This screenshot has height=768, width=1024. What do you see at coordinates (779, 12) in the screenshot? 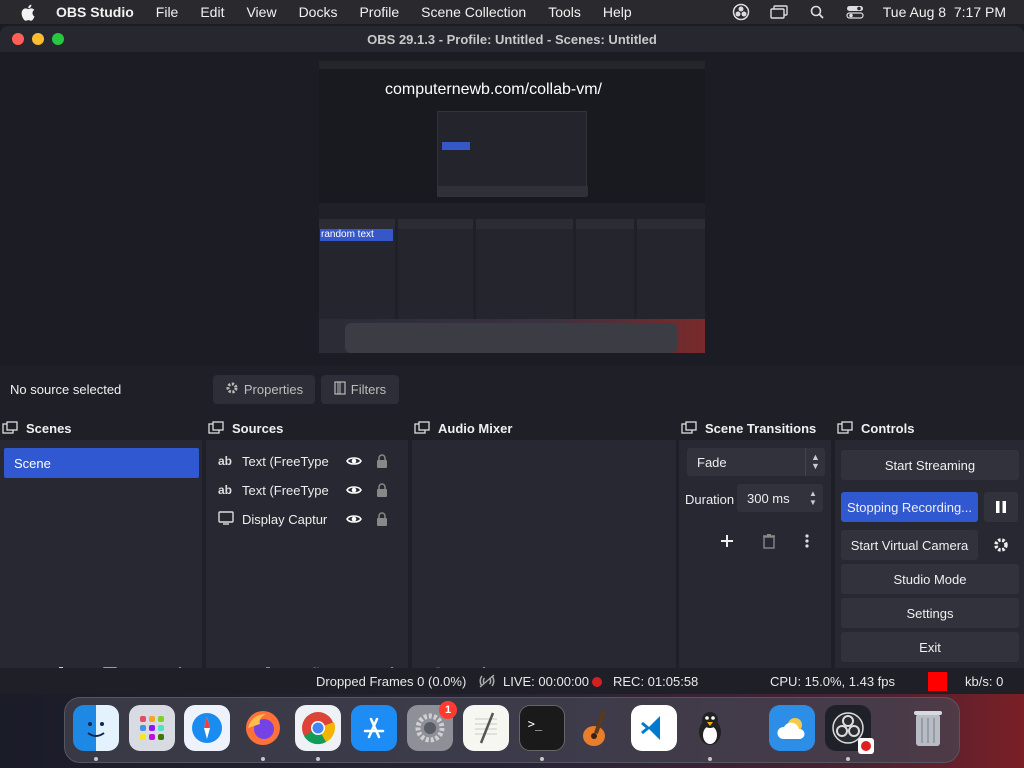
I see `screen-mirroring-icon` at bounding box center [779, 12].